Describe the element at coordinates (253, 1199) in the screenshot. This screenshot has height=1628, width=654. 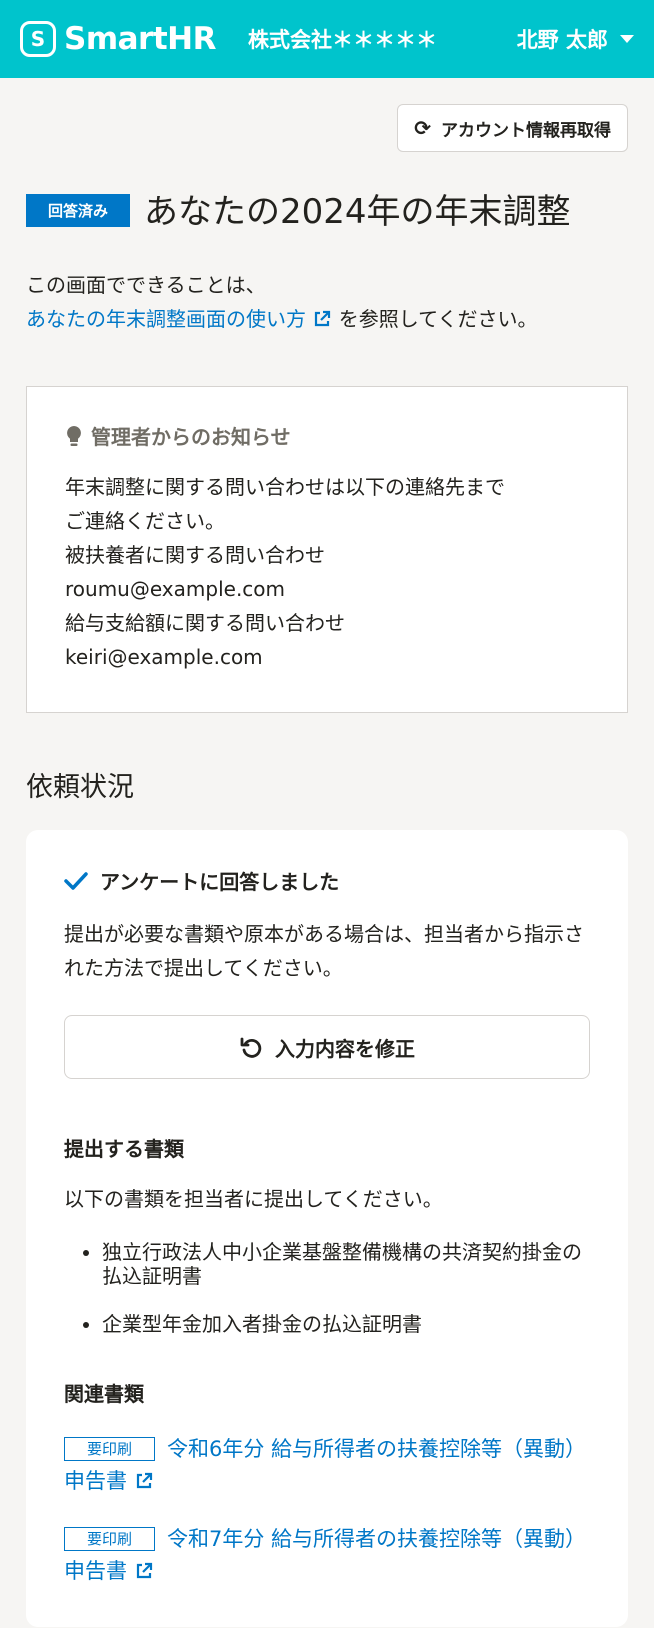
I see `submit-docs-description: 以下の書類を担当者に提出してください。` at that location.